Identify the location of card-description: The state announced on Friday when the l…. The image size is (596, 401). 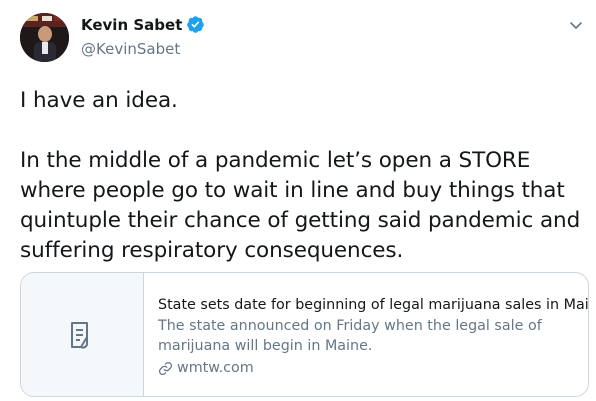
(350, 336).